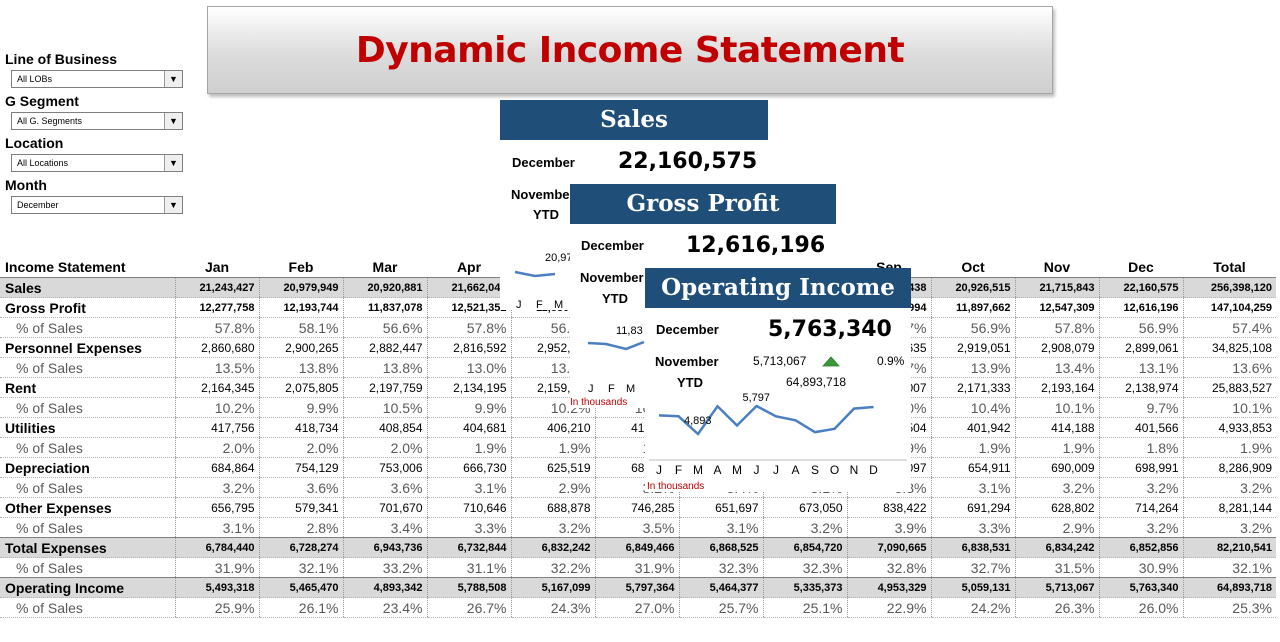  I want to click on gp-current-label: December, so click(612, 245).